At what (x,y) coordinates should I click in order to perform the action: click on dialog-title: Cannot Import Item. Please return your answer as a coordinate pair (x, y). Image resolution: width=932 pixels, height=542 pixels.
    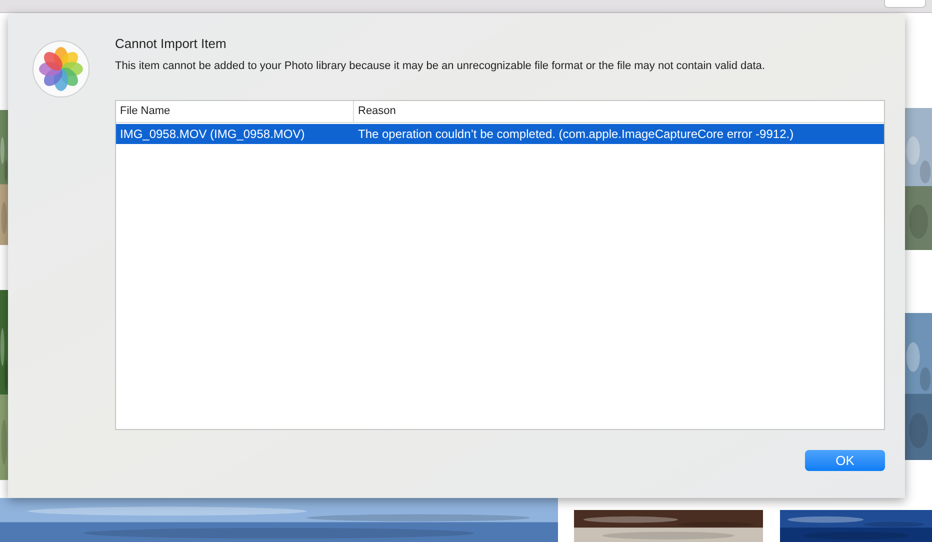
    Looking at the image, I should click on (171, 44).